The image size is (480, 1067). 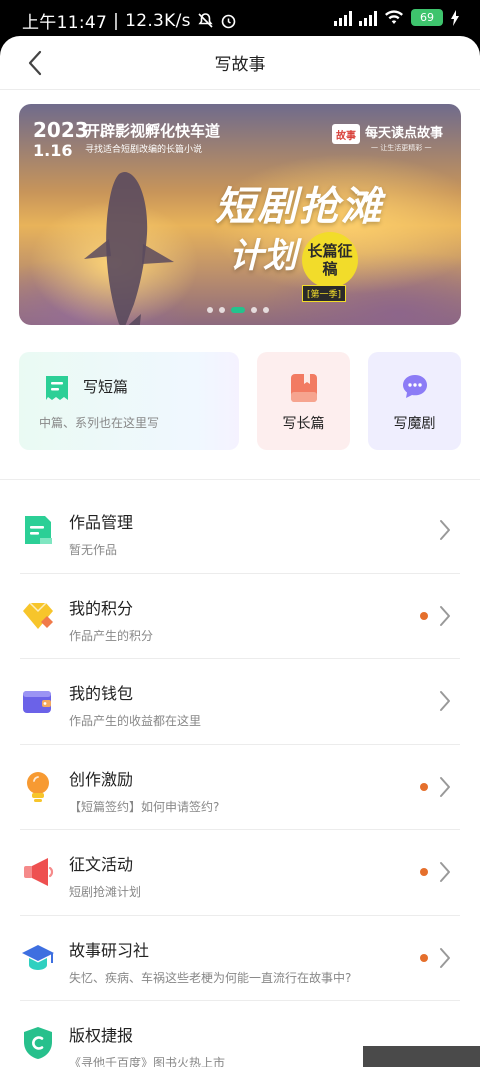 I want to click on graduation-cap-icon, so click(x=38, y=957).